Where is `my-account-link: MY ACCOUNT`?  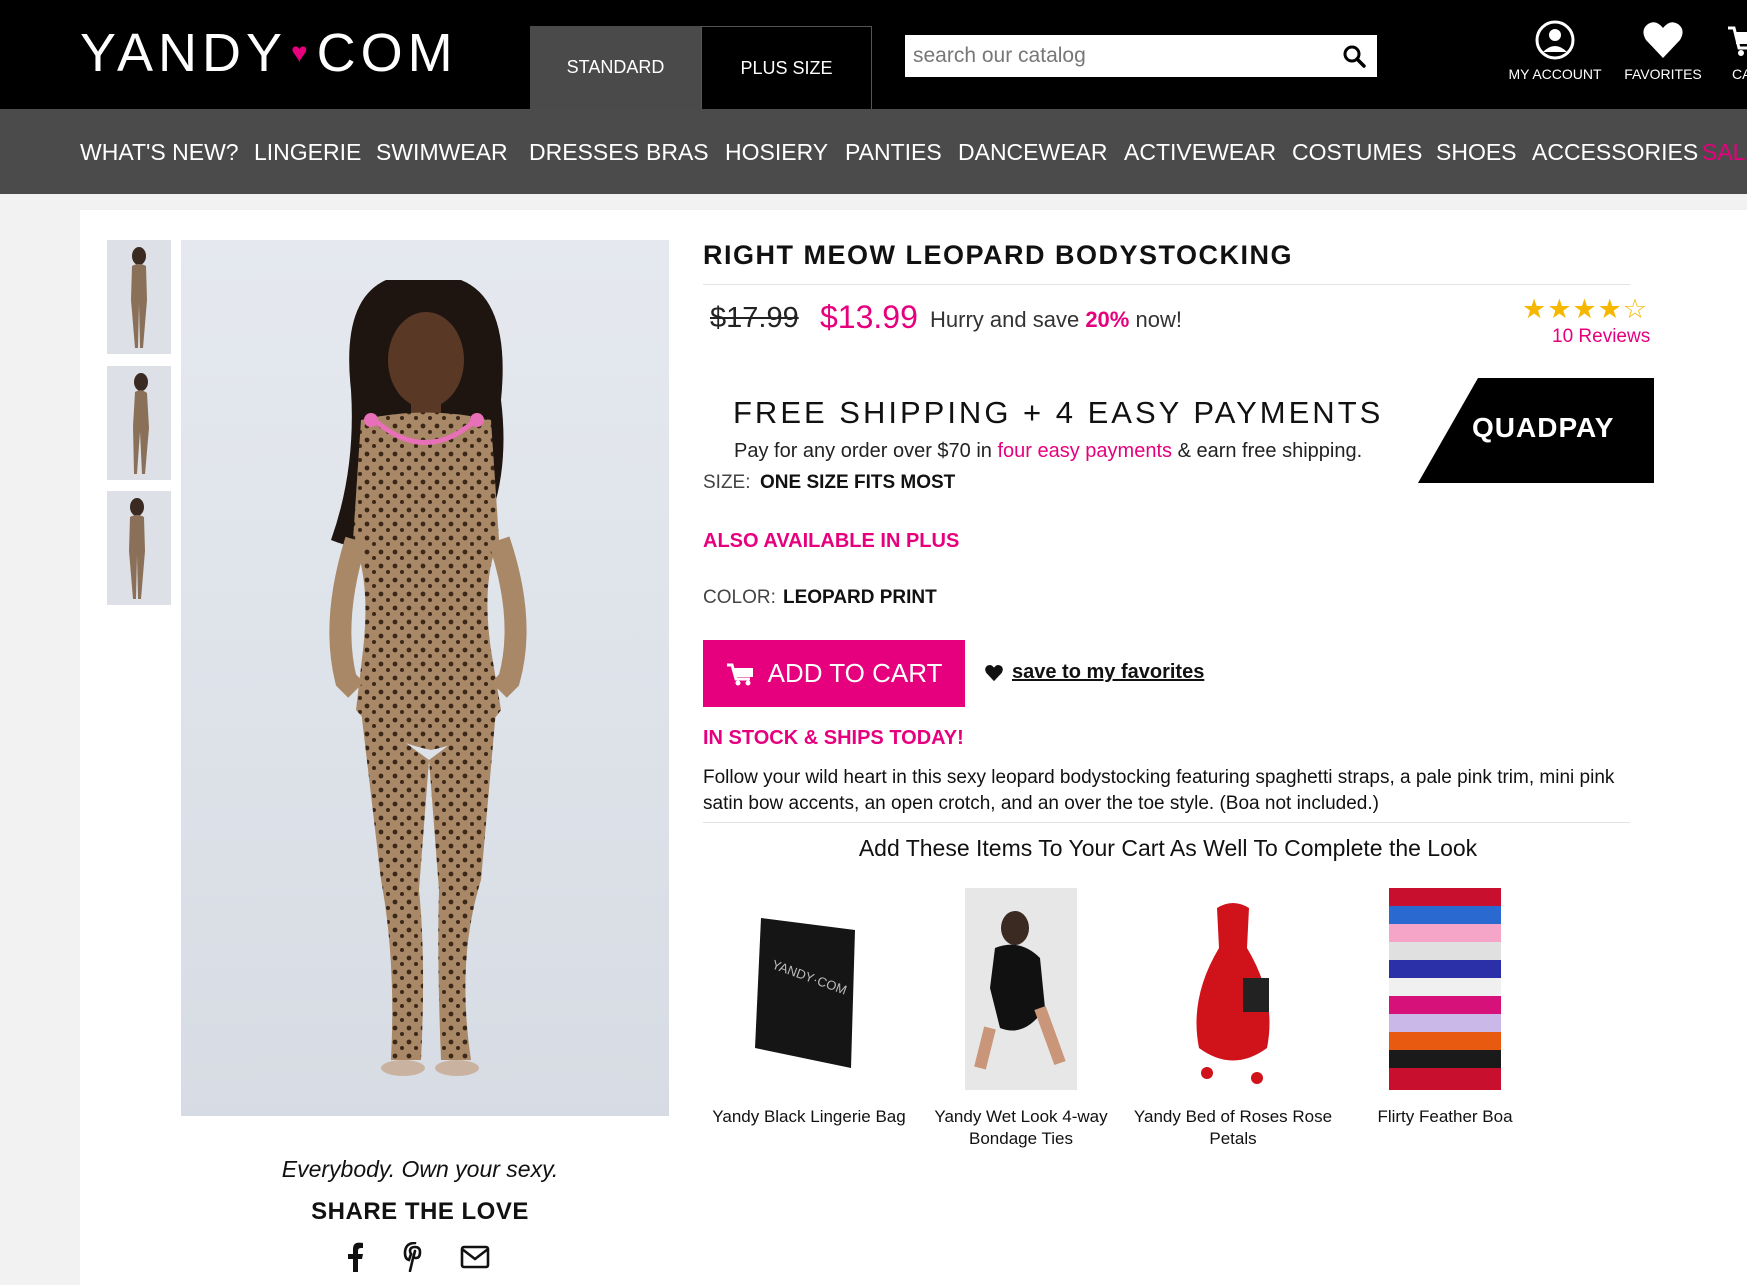 my-account-link: MY ACCOUNT is located at coordinates (1555, 51).